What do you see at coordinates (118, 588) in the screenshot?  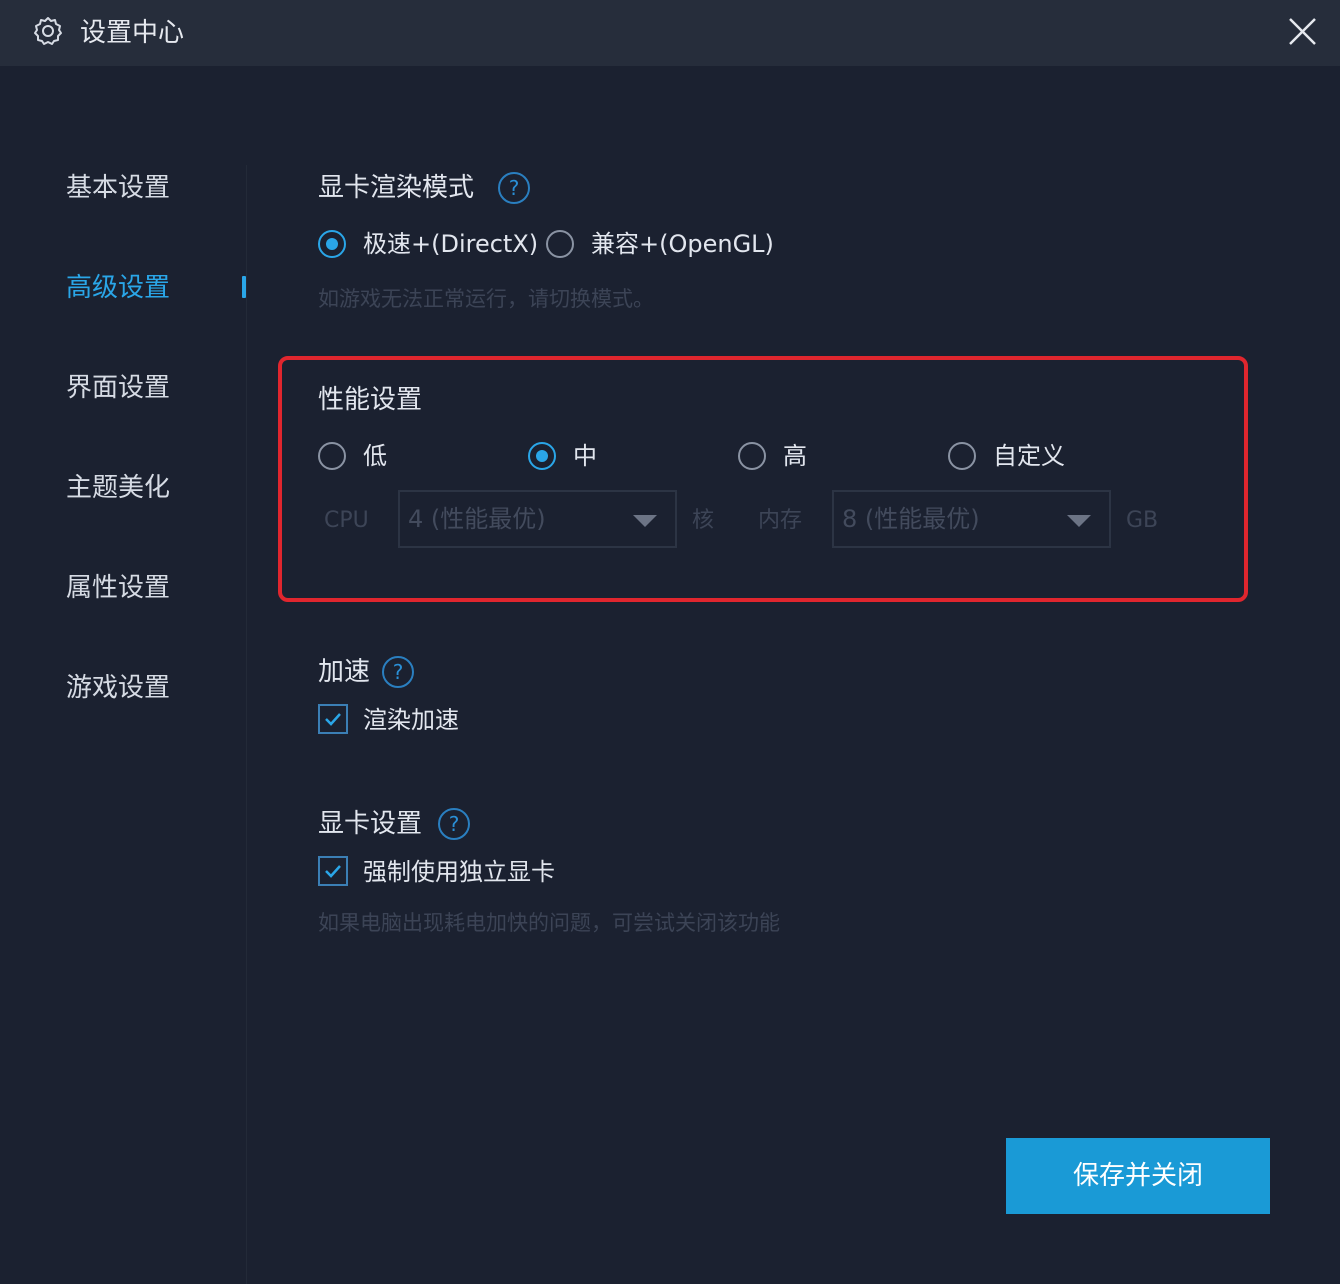 I see `sidebar-item-properties: 属性设置` at bounding box center [118, 588].